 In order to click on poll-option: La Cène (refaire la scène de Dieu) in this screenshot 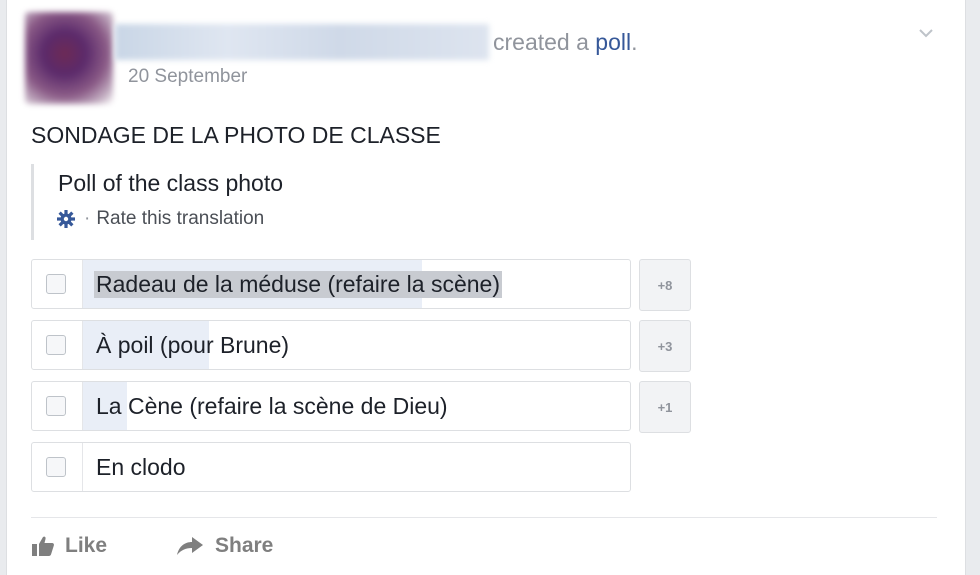, I will do `click(331, 406)`.